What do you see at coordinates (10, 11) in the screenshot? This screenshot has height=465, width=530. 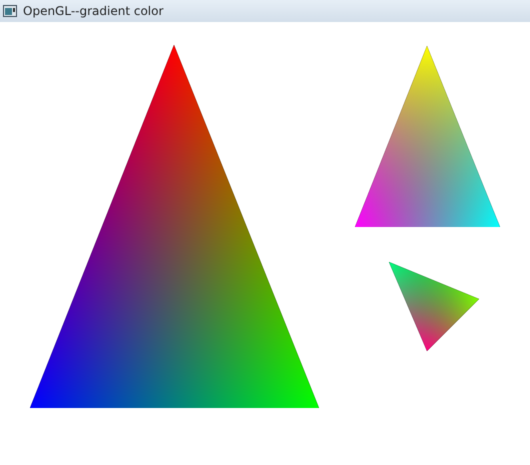 I see `window-icon` at bounding box center [10, 11].